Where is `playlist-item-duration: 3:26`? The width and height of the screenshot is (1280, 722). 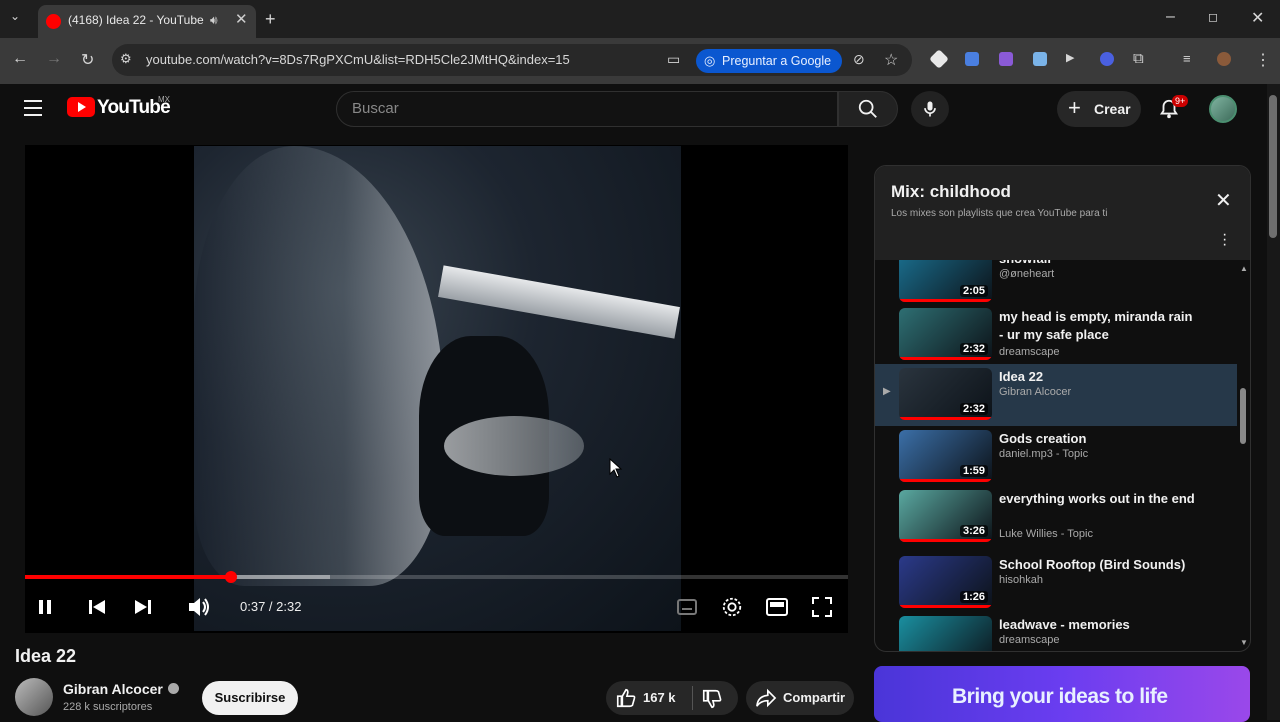
playlist-item-duration: 3:26 is located at coordinates (973, 531).